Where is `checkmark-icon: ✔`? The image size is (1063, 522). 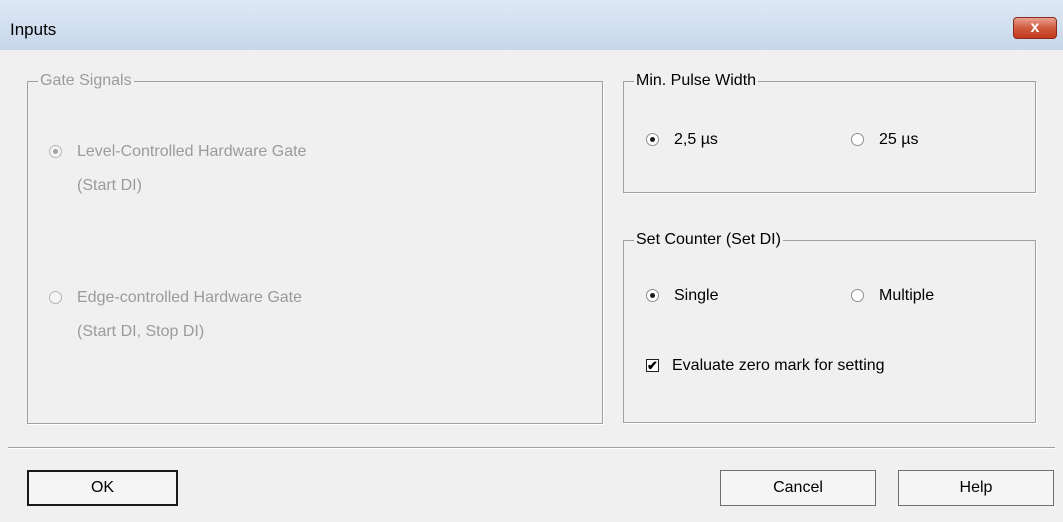 checkmark-icon: ✔ is located at coordinates (652, 365).